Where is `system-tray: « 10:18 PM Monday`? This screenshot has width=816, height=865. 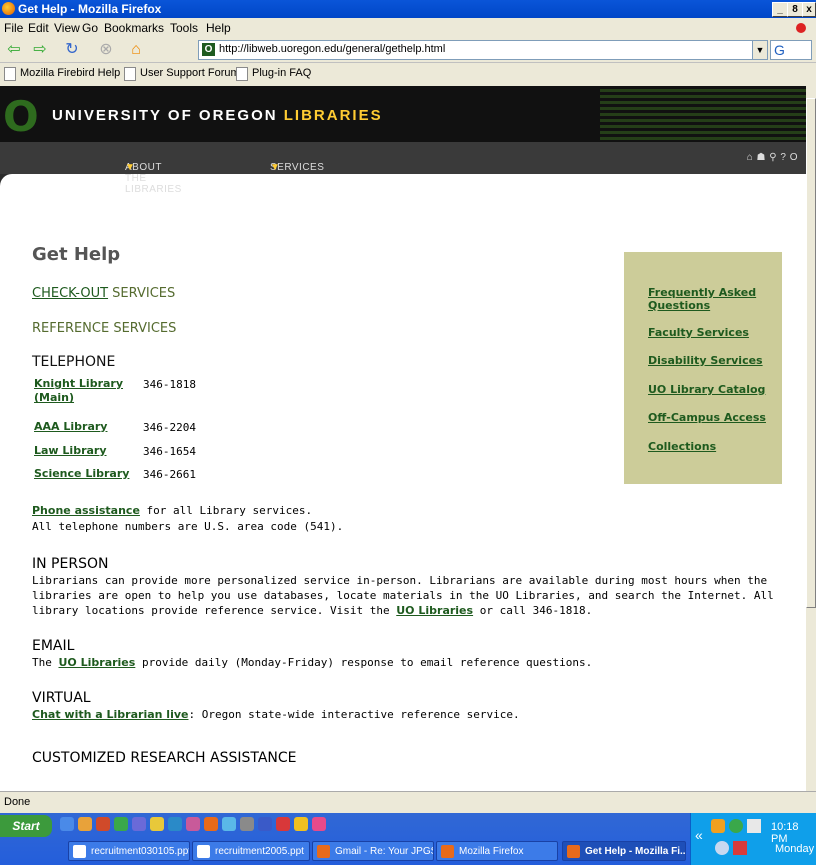
system-tray: « 10:18 PM Monday is located at coordinates (753, 839).